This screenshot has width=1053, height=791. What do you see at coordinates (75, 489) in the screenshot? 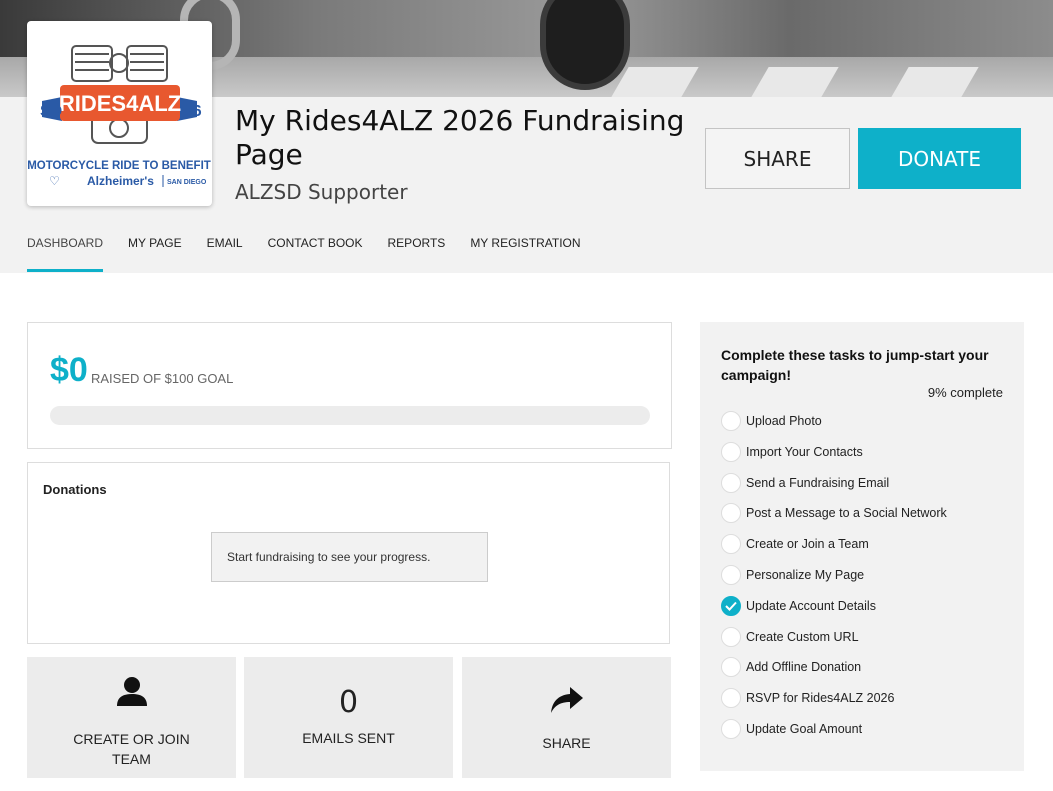
I see `donations-title: Donations` at bounding box center [75, 489].